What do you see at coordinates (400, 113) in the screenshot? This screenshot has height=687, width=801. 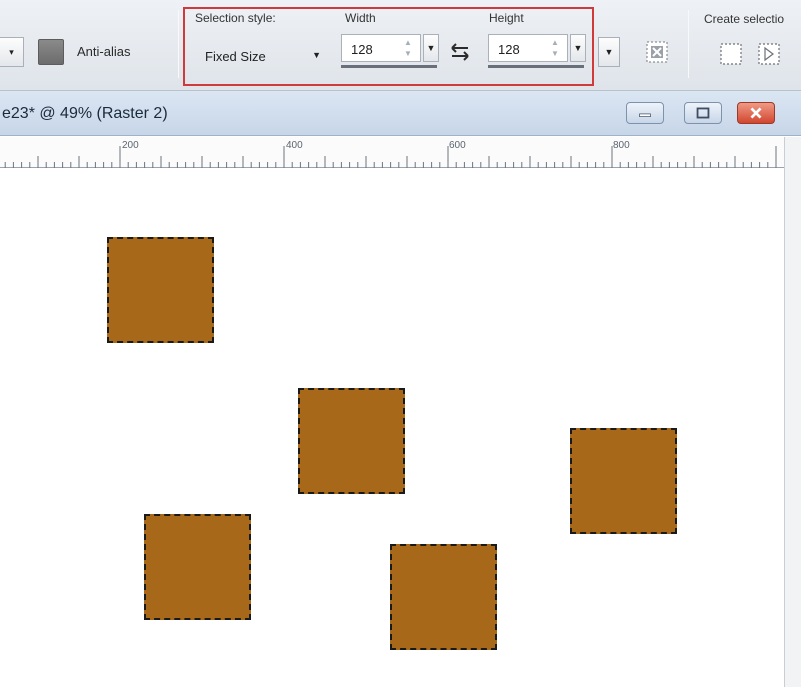 I see `document-titlebar: e23* @ 49% (Raster 2)` at bounding box center [400, 113].